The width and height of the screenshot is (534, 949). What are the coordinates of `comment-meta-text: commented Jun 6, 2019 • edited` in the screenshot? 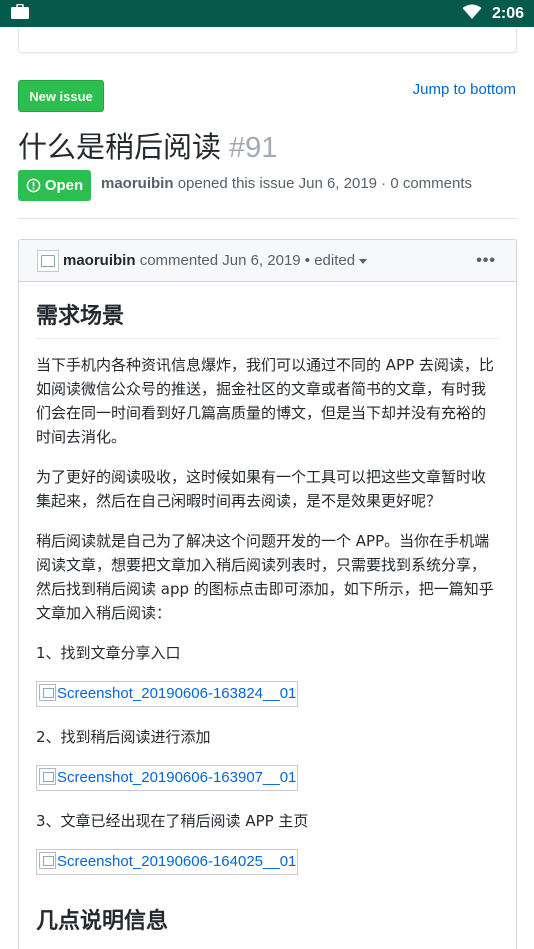 It's located at (247, 260).